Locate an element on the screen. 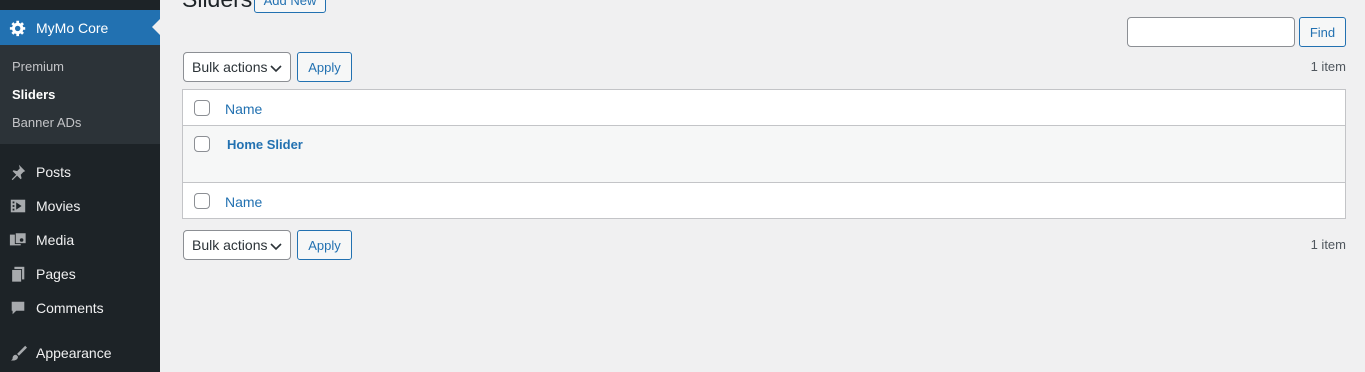 This screenshot has height=372, width=1365. sidebar-item-appearance: Appearance is located at coordinates (80, 353).